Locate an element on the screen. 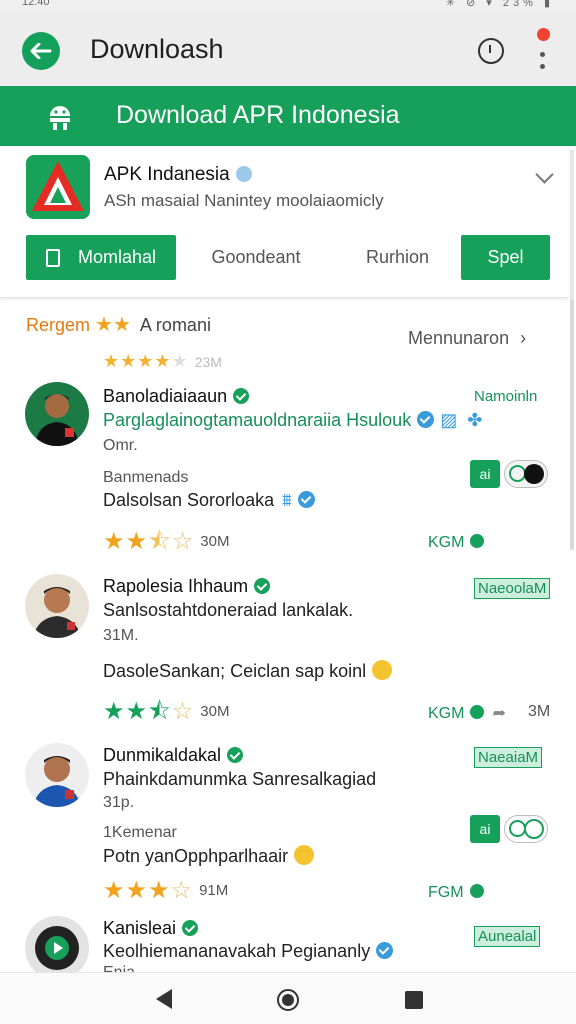 The height and width of the screenshot is (1024, 576). review-tag: Aunealal is located at coordinates (507, 936).